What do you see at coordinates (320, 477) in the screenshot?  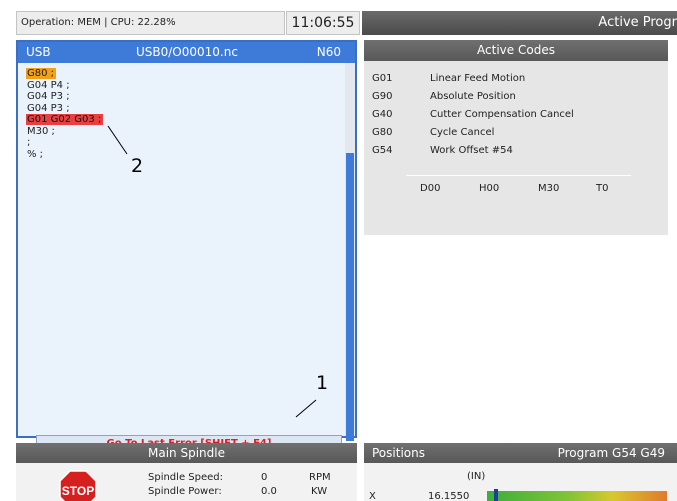 I see `spindle-speed-unit: RPM` at bounding box center [320, 477].